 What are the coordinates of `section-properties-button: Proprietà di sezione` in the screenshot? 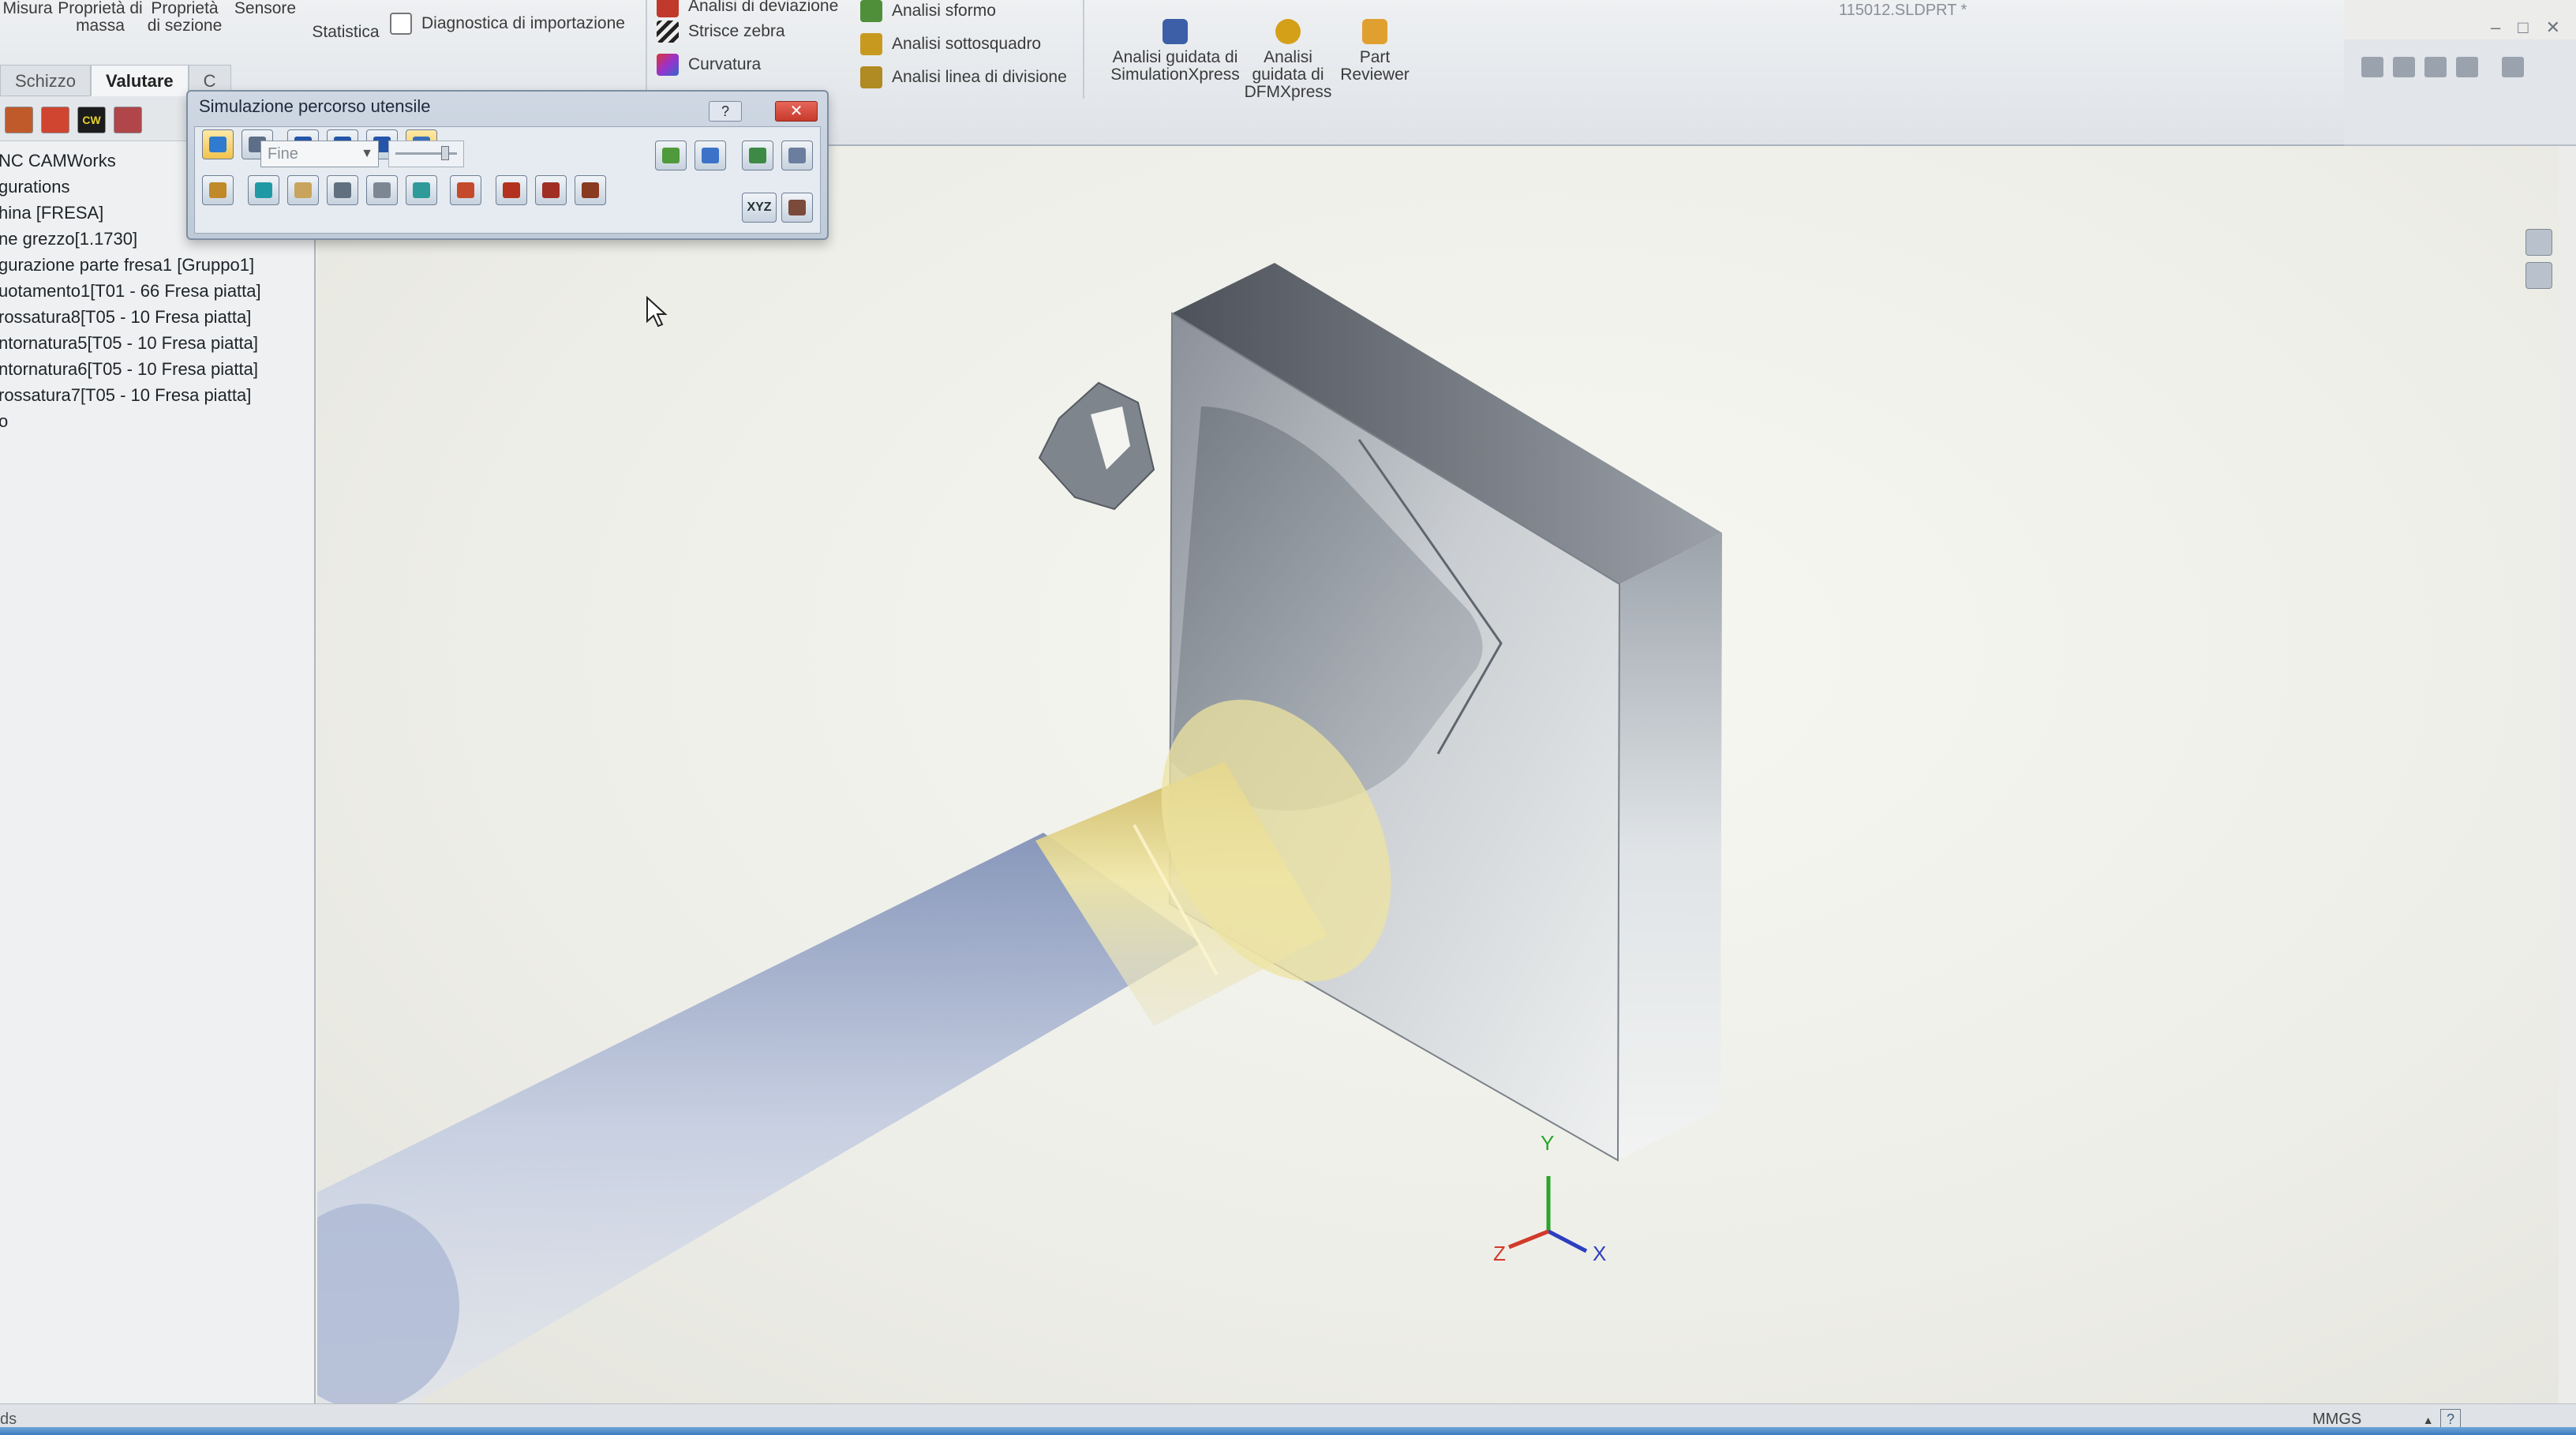 It's located at (184, 17).